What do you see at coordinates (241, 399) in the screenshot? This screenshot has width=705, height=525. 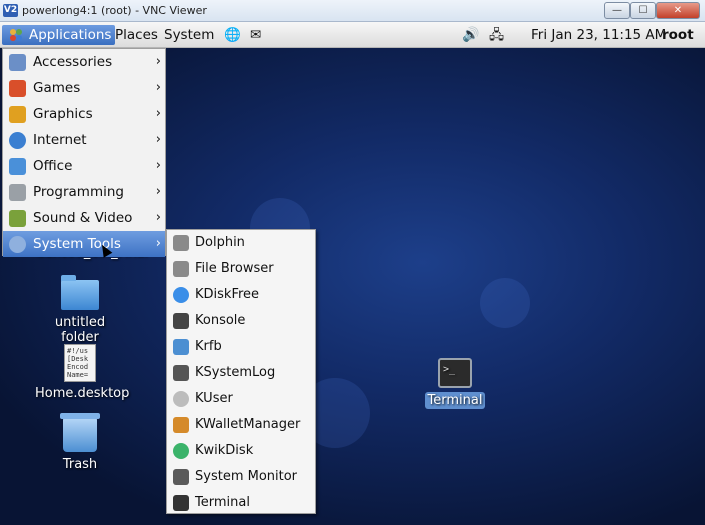 I see `submenu-item-kuser: KUser` at bounding box center [241, 399].